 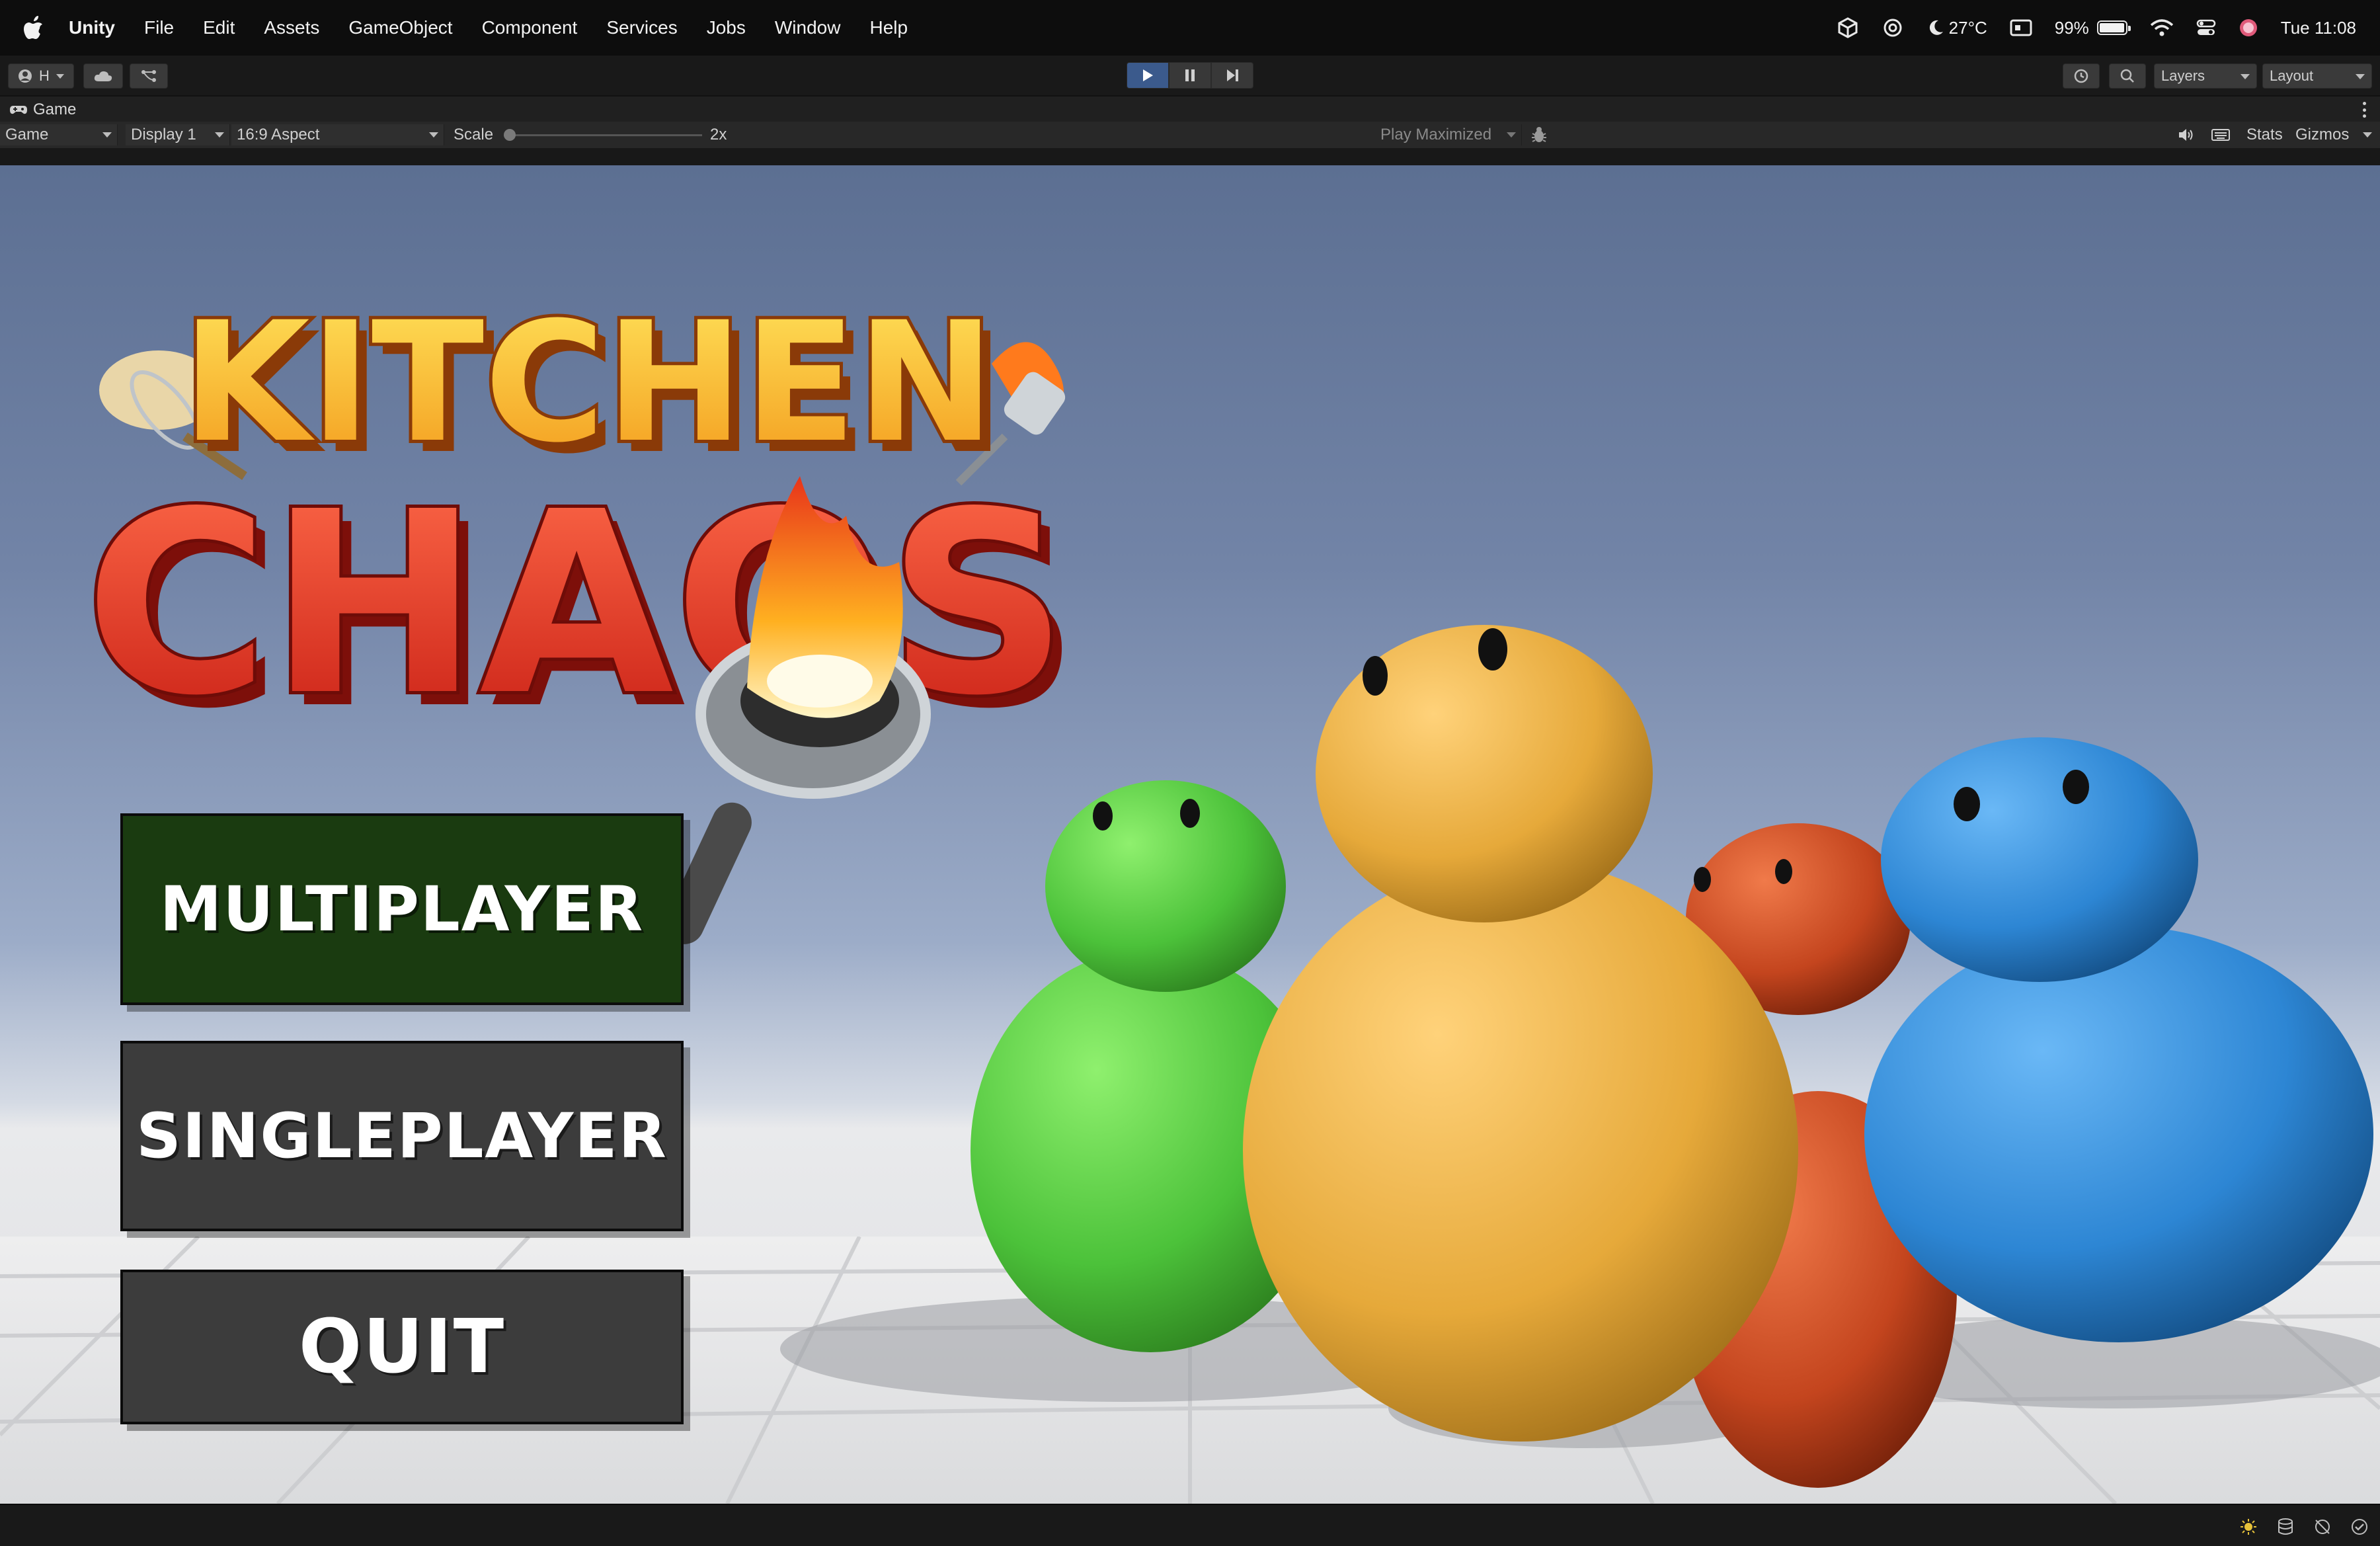 I want to click on layers-dropdown: Layers, so click(x=2205, y=76).